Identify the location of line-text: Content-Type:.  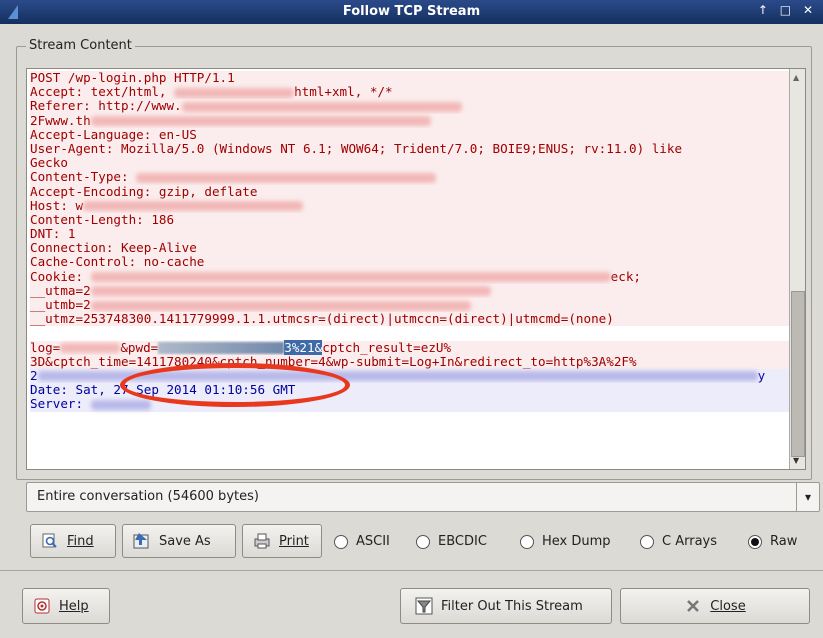
(83, 177).